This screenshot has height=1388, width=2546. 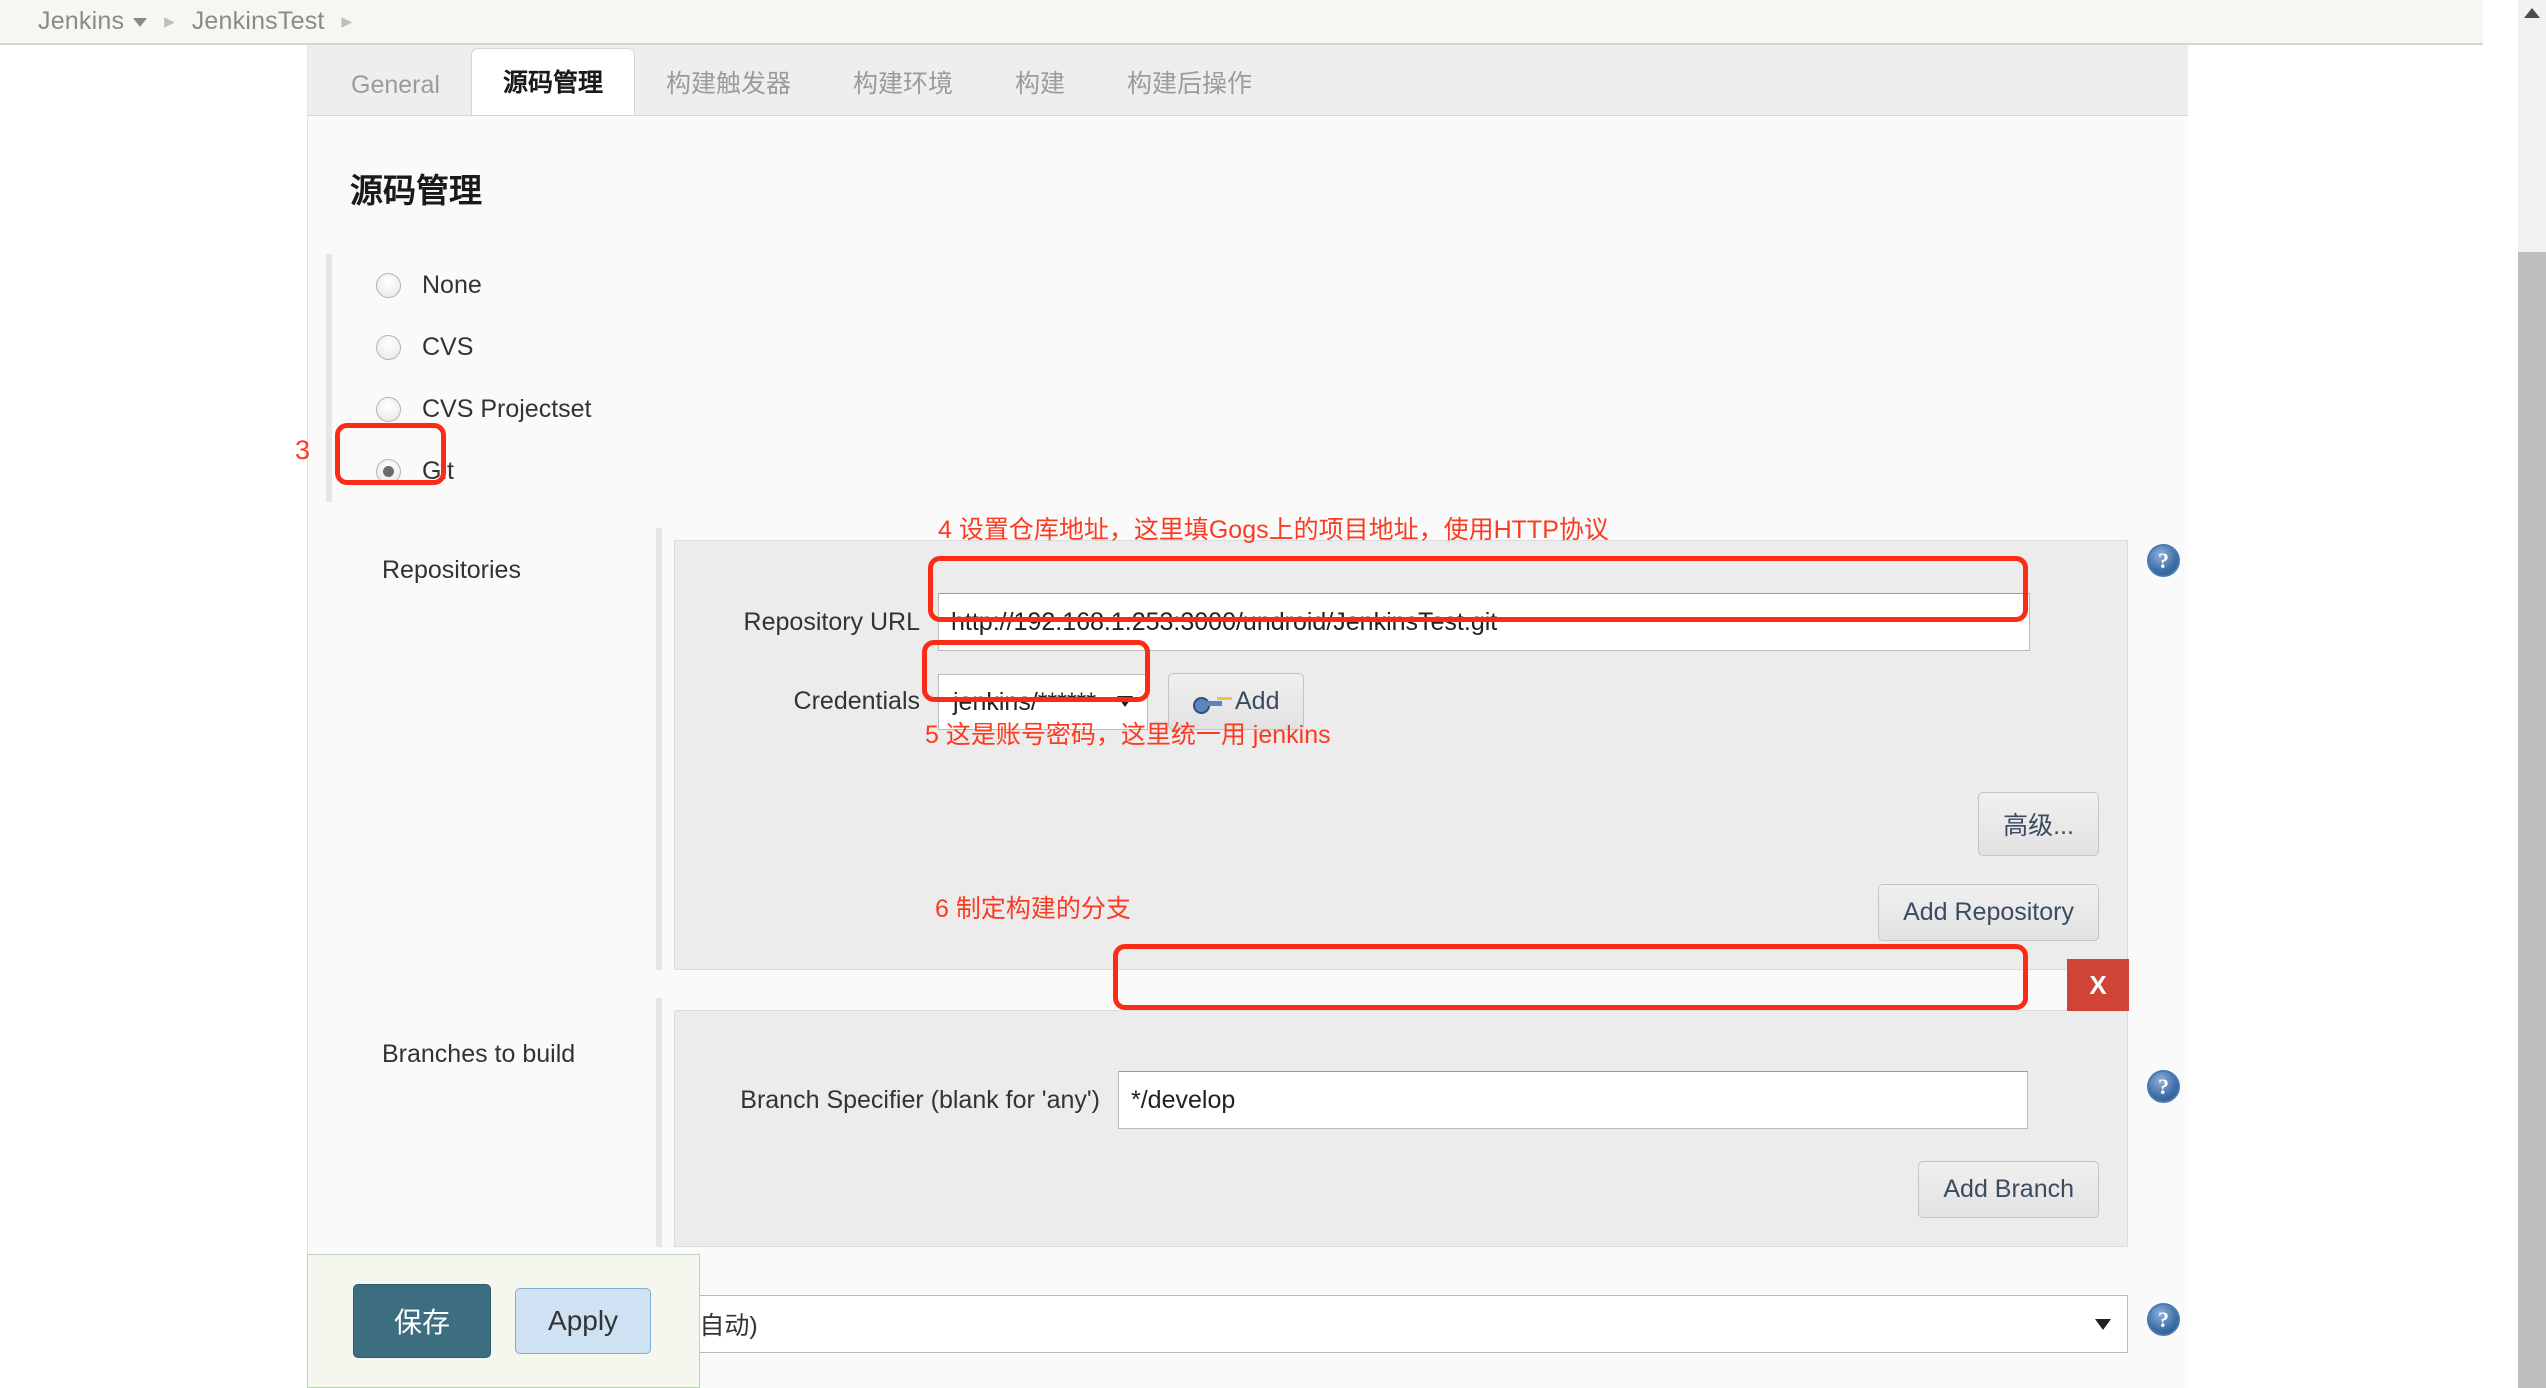 I want to click on config-tab-bar: General 源码管理 构建触发器 构建环境 构建 构建后操作, so click(x=1248, y=80).